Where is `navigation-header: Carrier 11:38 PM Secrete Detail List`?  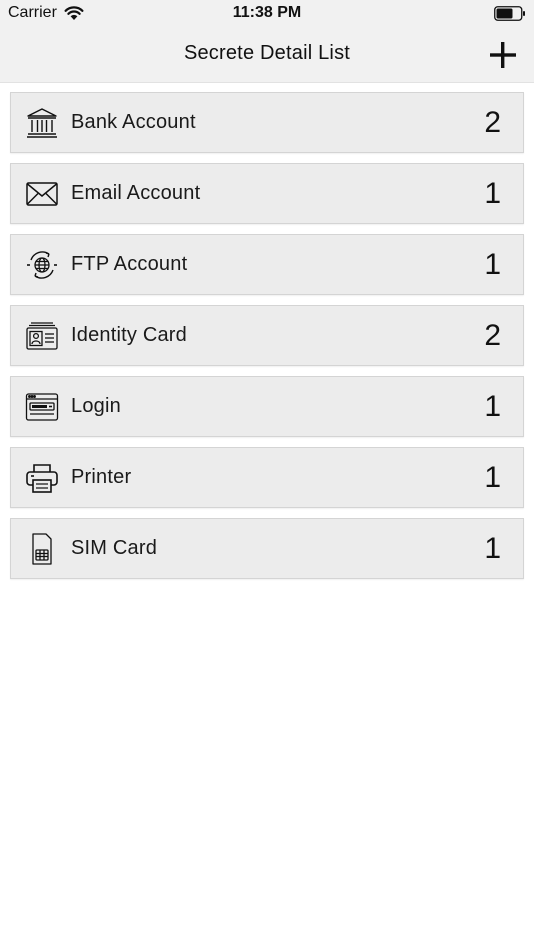 navigation-header: Carrier 11:38 PM Secrete Detail List is located at coordinates (267, 41).